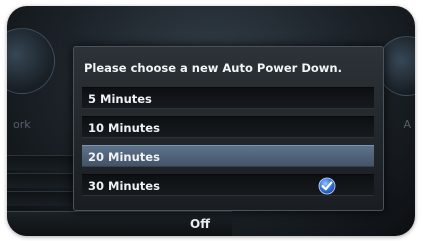 The image size is (423, 241). What do you see at coordinates (124, 128) in the screenshot?
I see `option-label: 10 Minutes` at bounding box center [124, 128].